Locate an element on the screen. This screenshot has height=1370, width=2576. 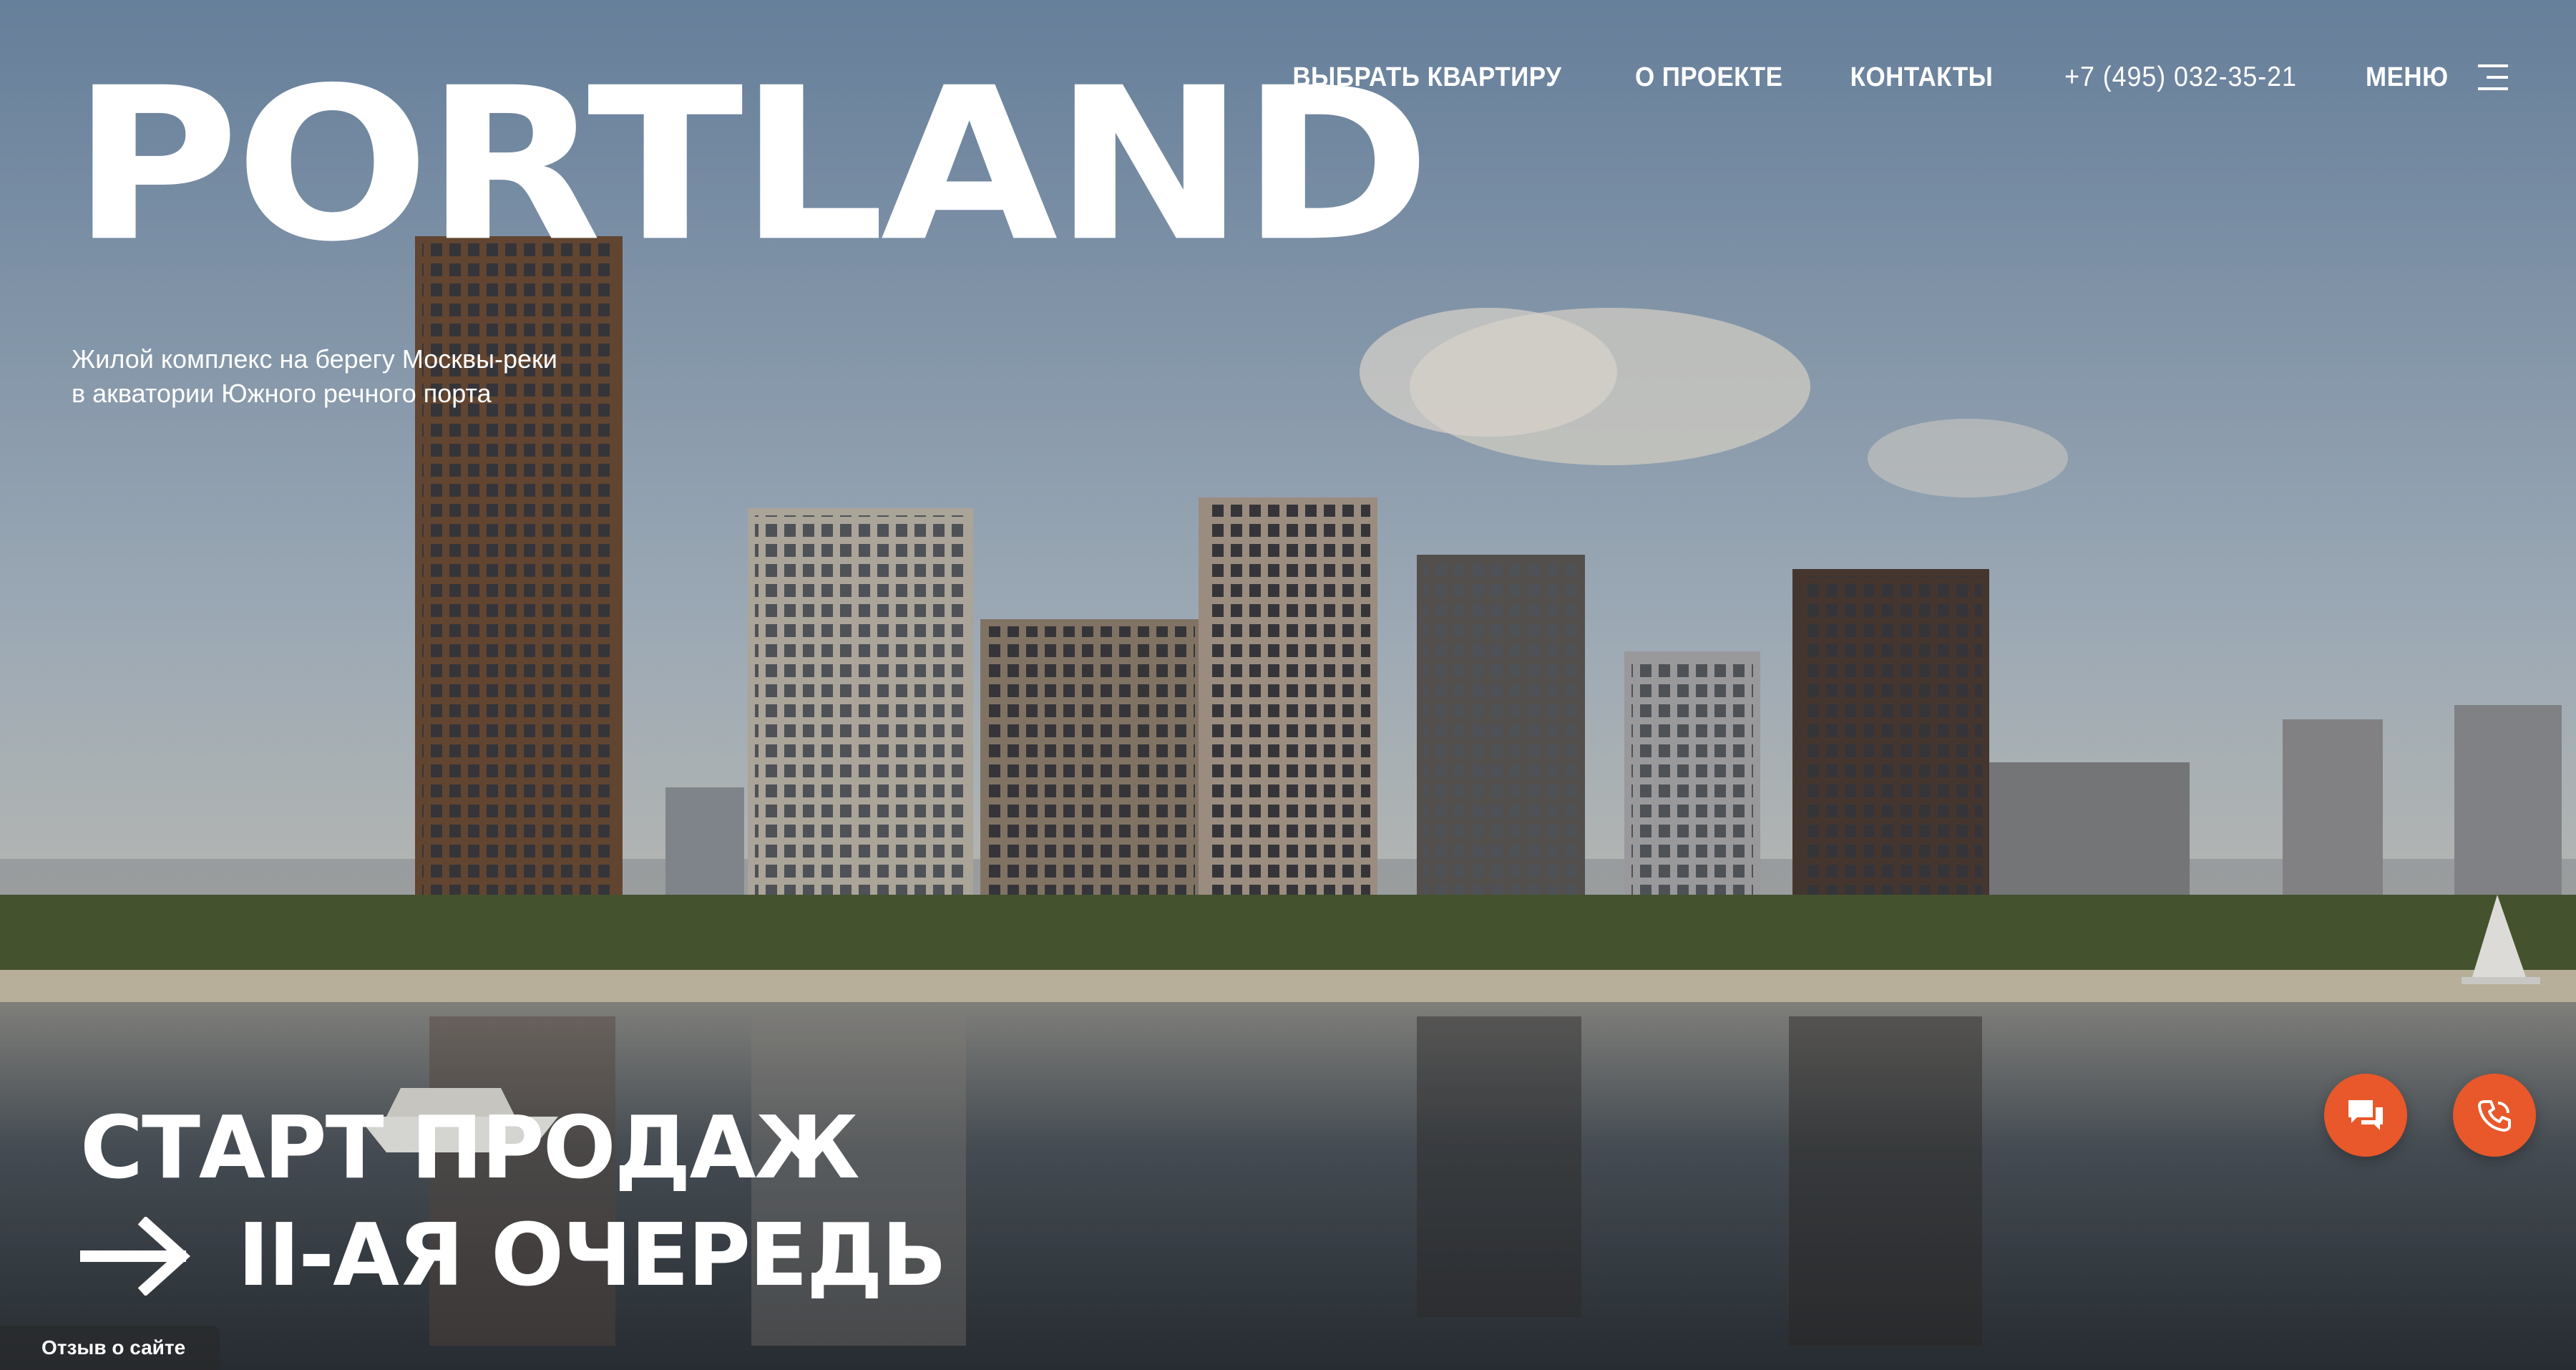
cta-line-2-row: II-АЯ ОЧЕРЕДЬ is located at coordinates (513, 1257).